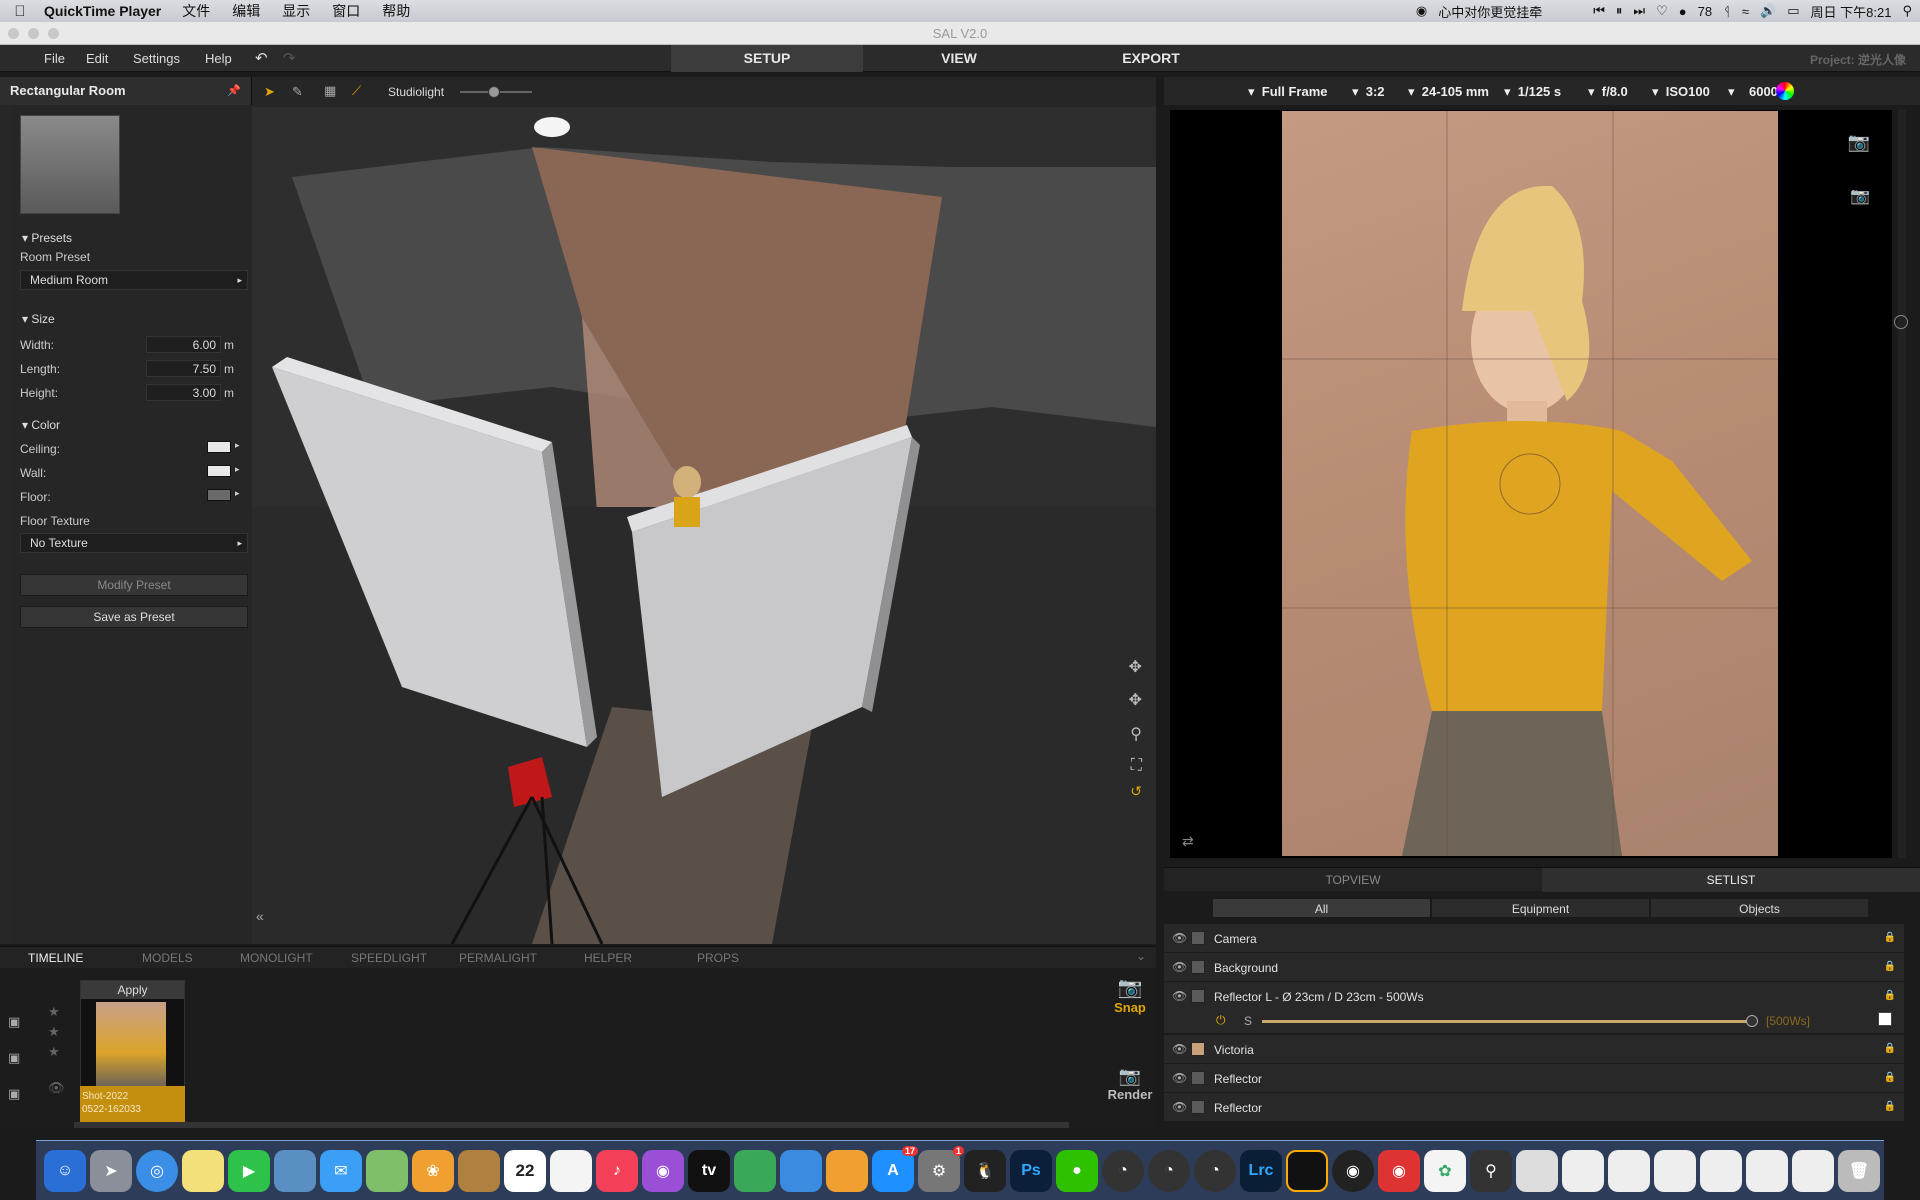  I want to click on floor-texture-dropdown: No Texture ▸, so click(134, 543).